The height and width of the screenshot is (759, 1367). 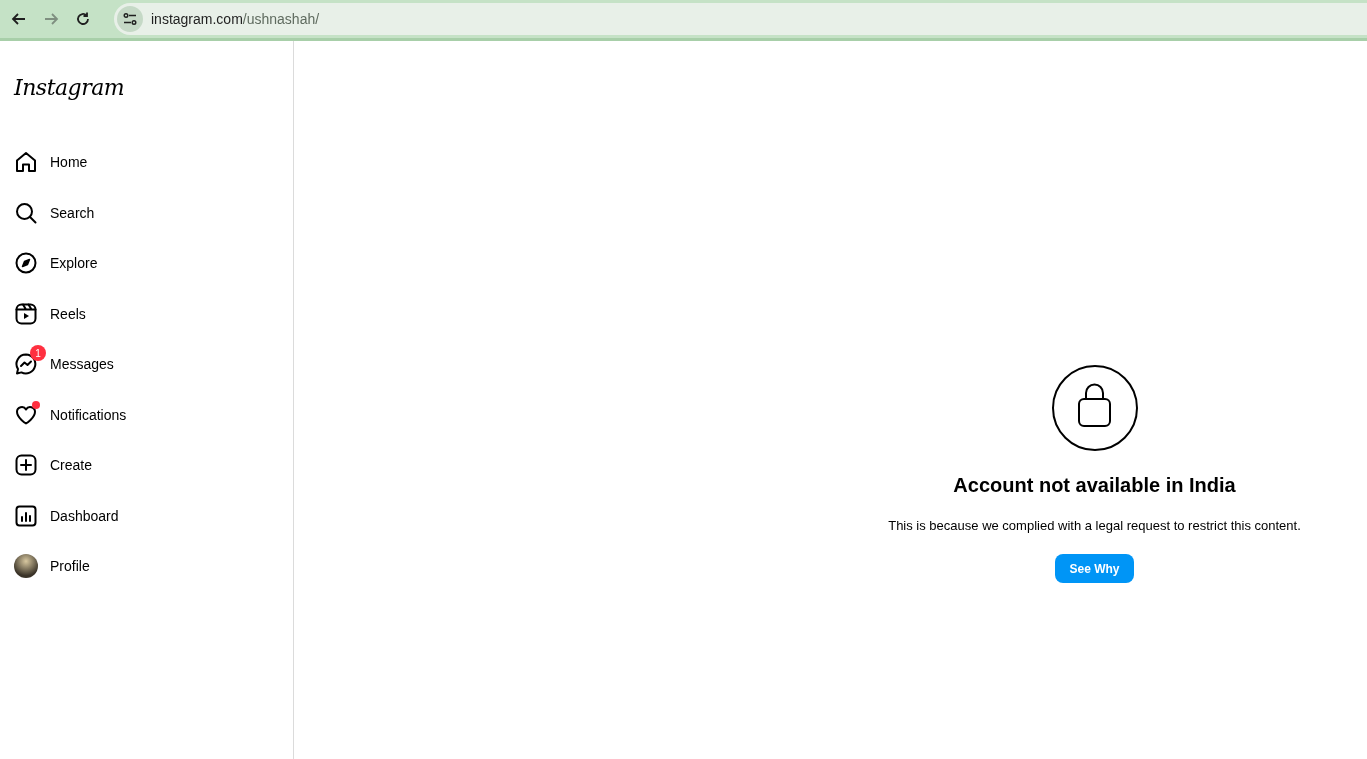 What do you see at coordinates (1094, 525) in the screenshot?
I see `notice-message: This is because we complied with a legal request to restrict this content.` at bounding box center [1094, 525].